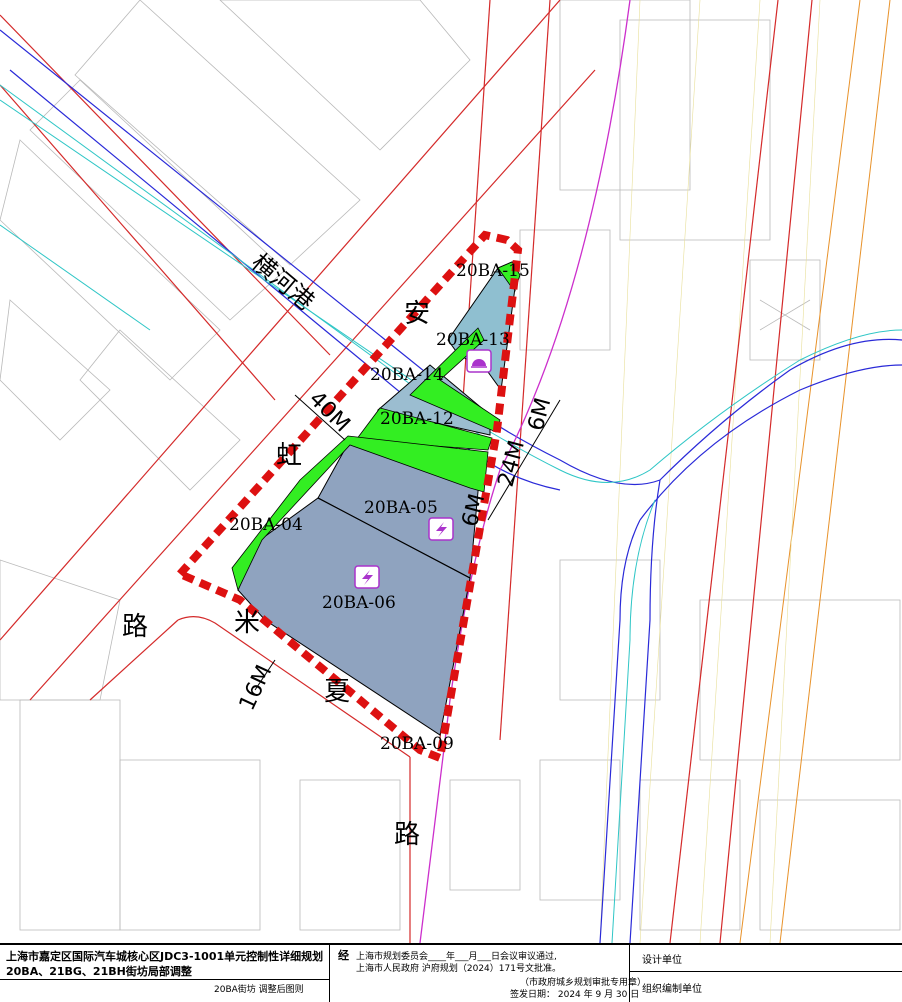 This screenshot has height=1002, width=902. Describe the element at coordinates (417, 314) in the screenshot. I see `street-char-an: 安` at that location.